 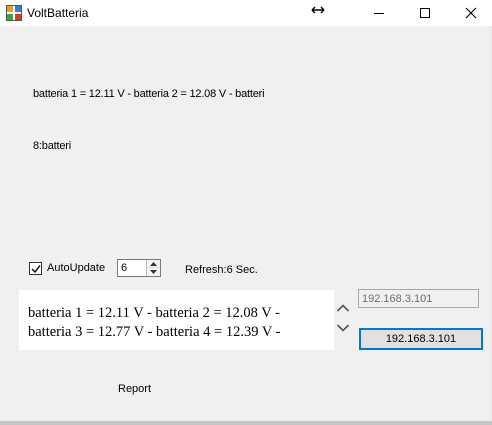 I want to click on chevron-up-icon, so click(x=343, y=309).